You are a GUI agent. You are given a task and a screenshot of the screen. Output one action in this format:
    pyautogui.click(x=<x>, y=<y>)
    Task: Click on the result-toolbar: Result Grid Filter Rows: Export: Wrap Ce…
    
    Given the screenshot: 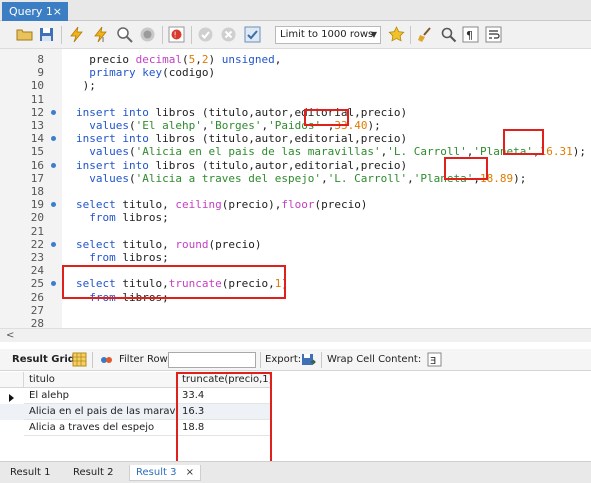 What is the action you would take?
    pyautogui.click(x=295, y=360)
    